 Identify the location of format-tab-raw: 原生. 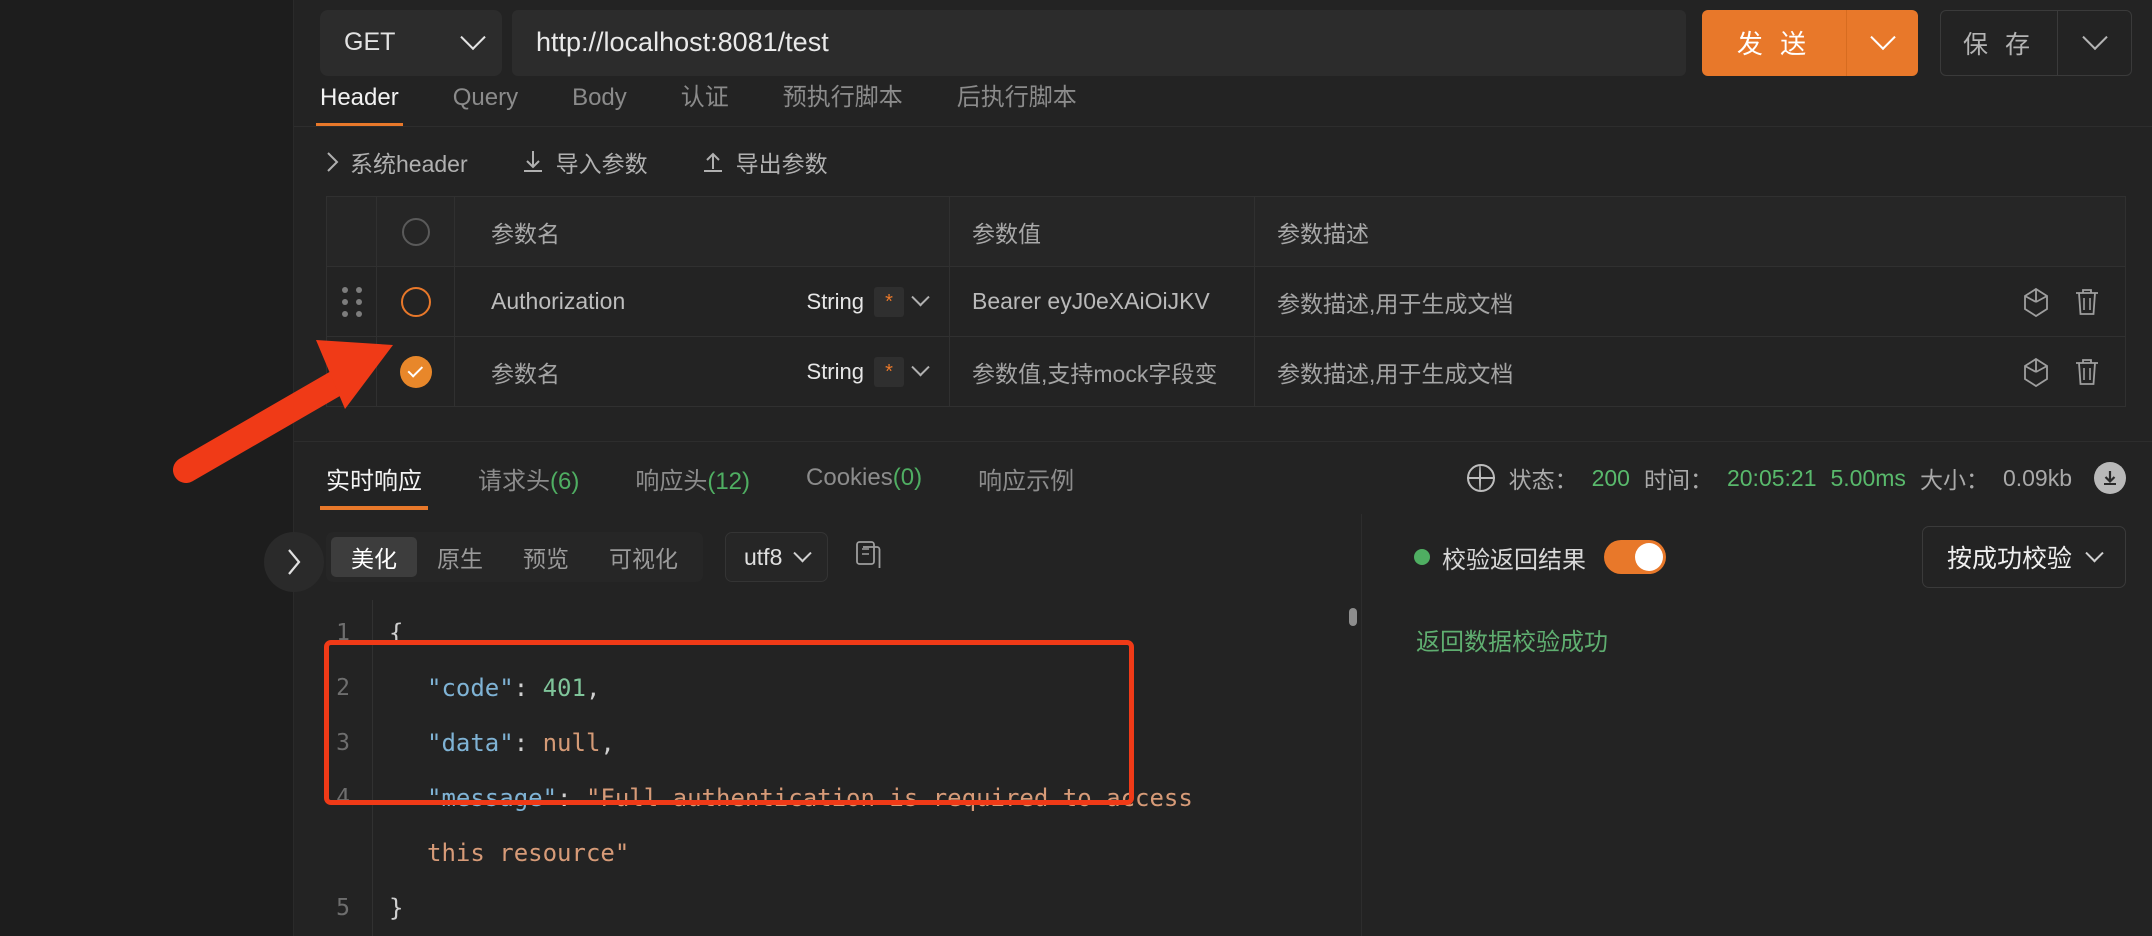
(460, 557).